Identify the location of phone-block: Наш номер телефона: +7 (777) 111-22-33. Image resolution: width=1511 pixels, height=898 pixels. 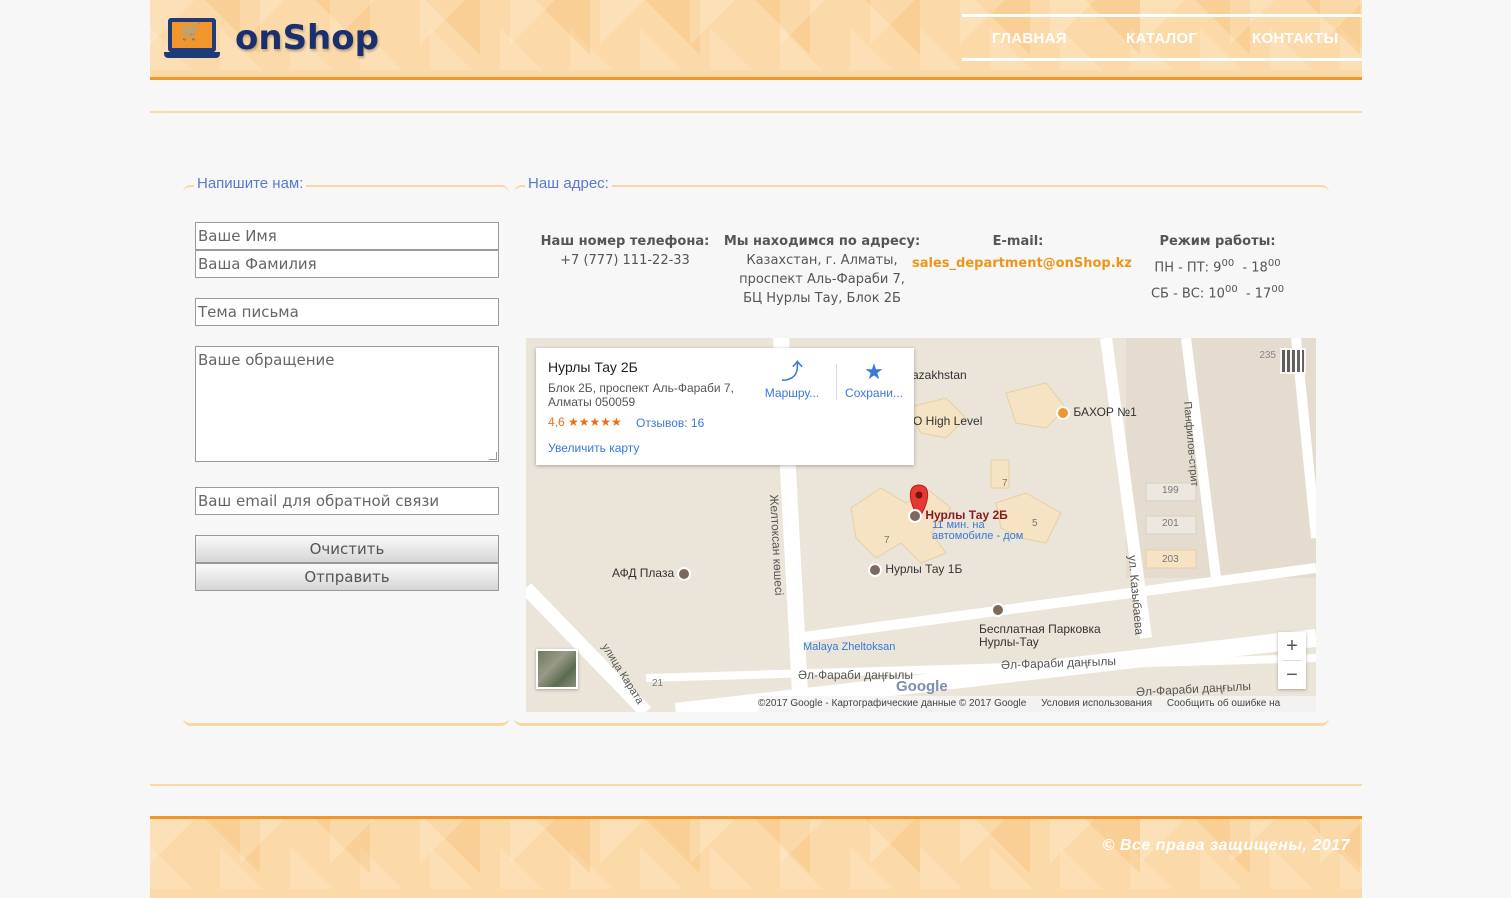
(625, 251).